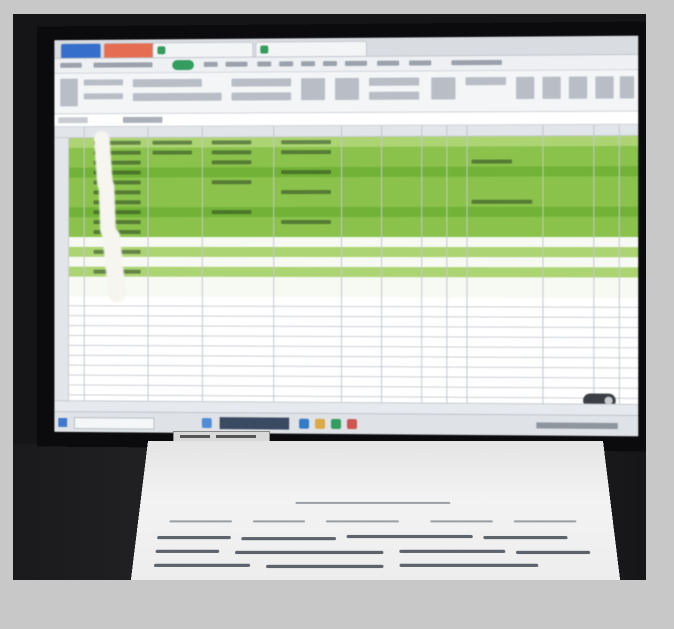 Image resolution: width=674 pixels, height=629 pixels. What do you see at coordinates (394, 82) in the screenshot?
I see `number-format` at bounding box center [394, 82].